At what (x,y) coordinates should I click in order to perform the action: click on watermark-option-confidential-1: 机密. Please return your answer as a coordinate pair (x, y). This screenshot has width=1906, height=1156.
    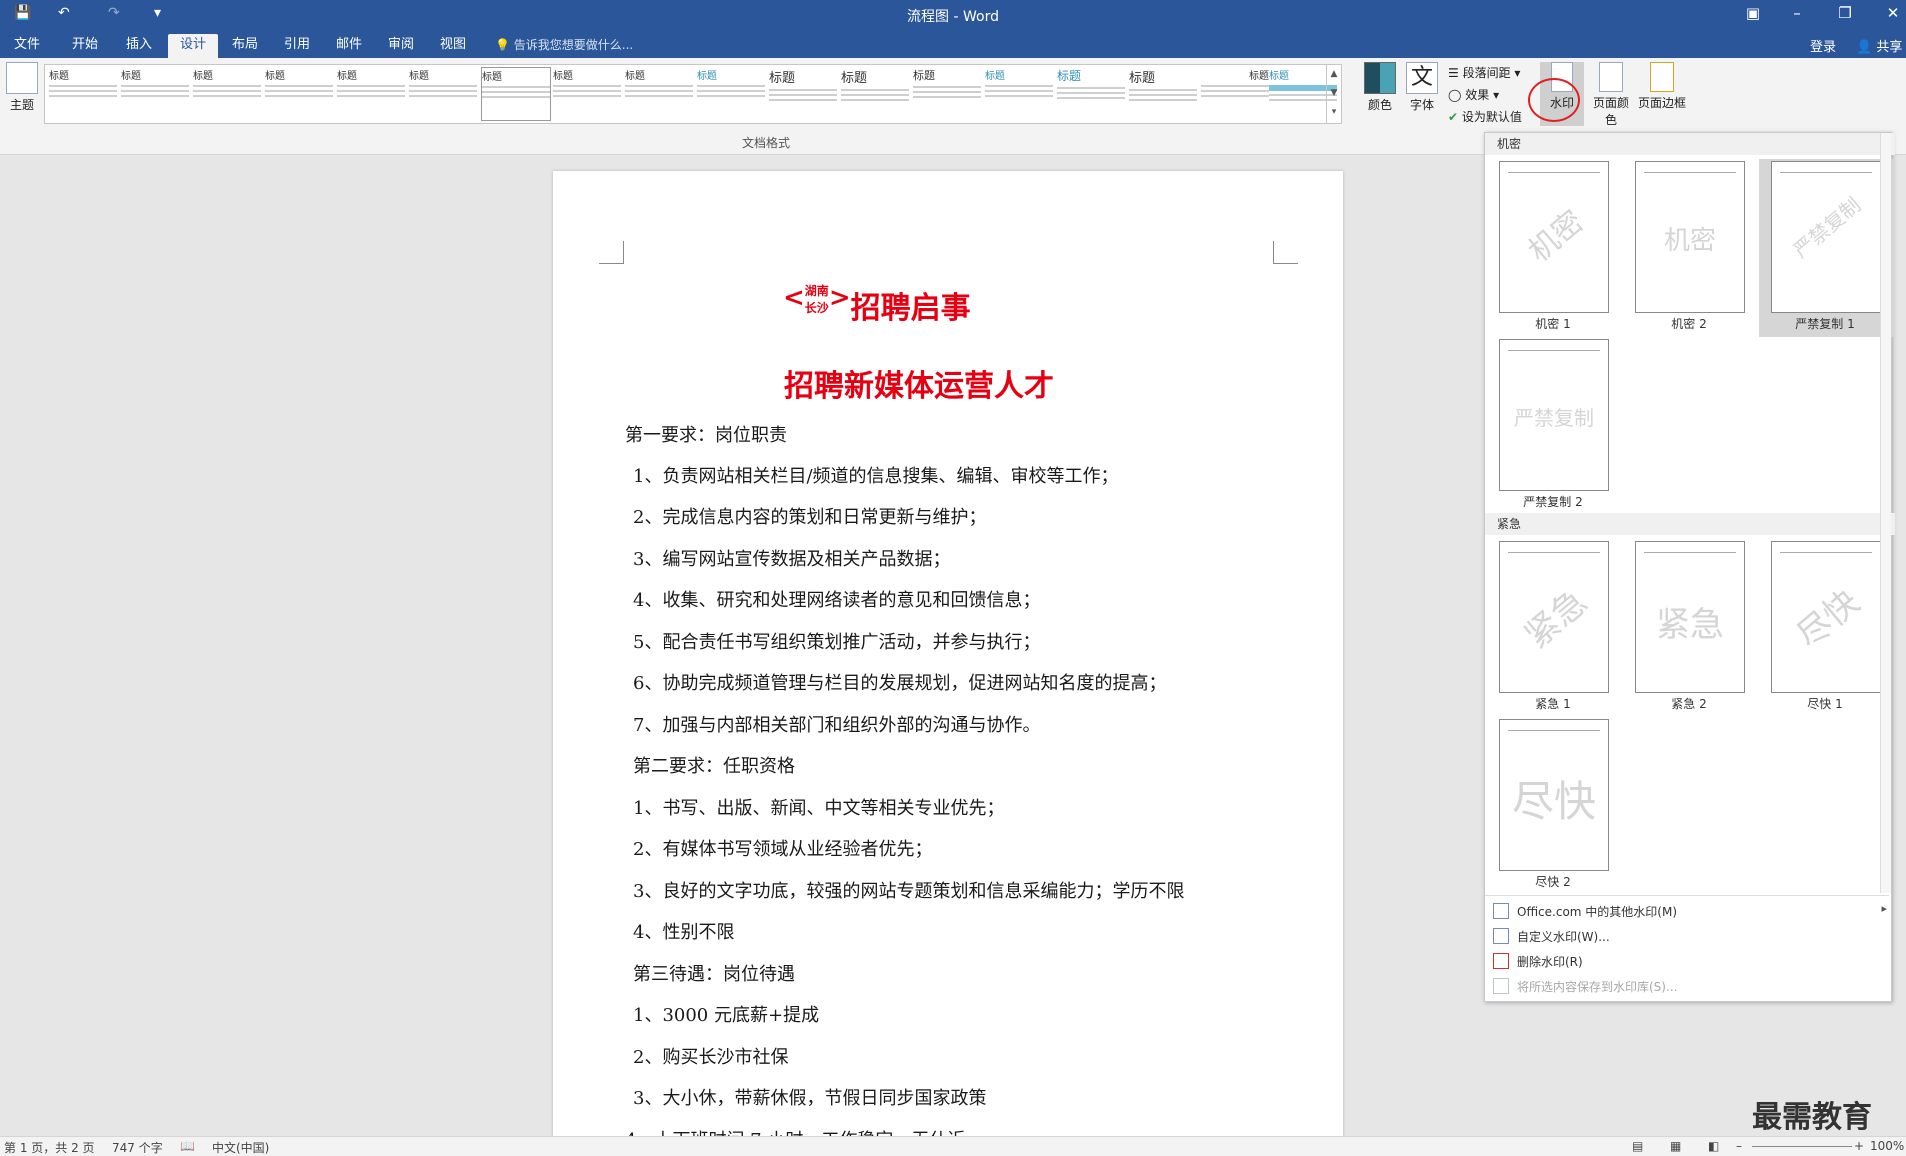
    Looking at the image, I should click on (1554, 237).